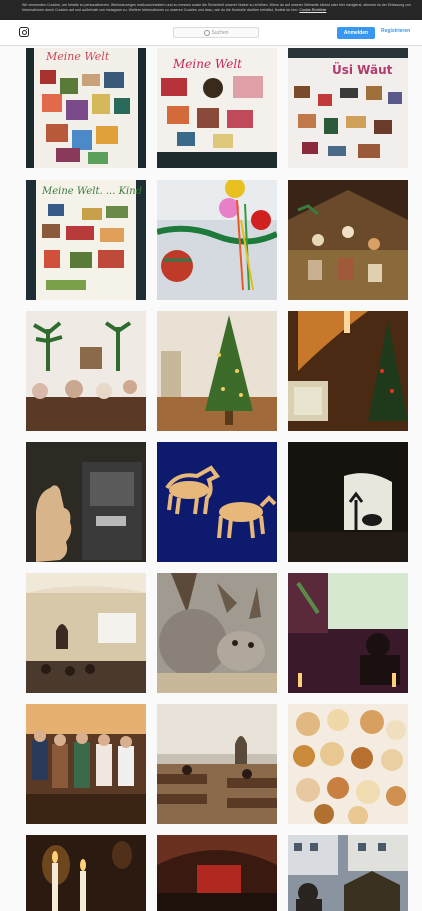 The image size is (422, 911). I want to click on login-button: Anmelden, so click(356, 33).